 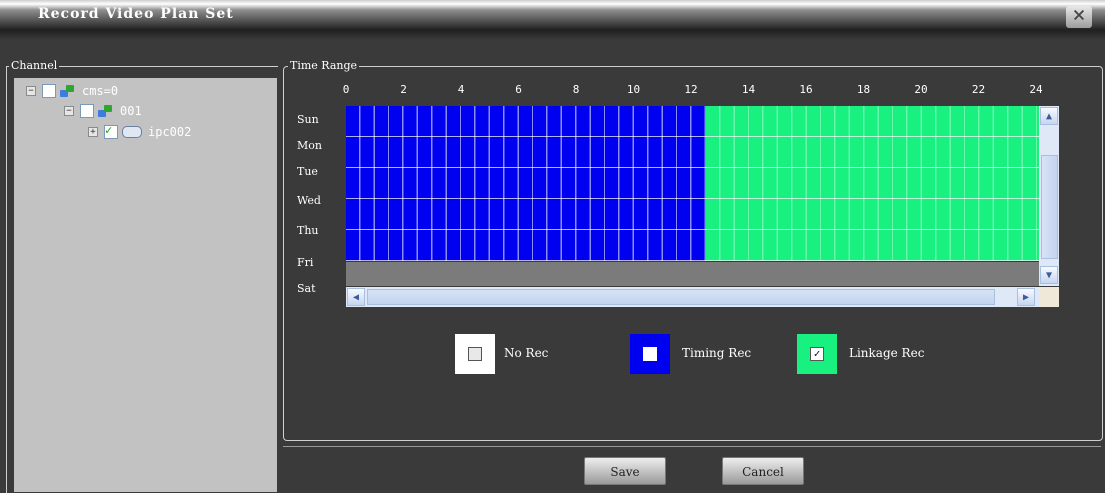 I want to click on checkbox-checked, so click(x=111, y=131).